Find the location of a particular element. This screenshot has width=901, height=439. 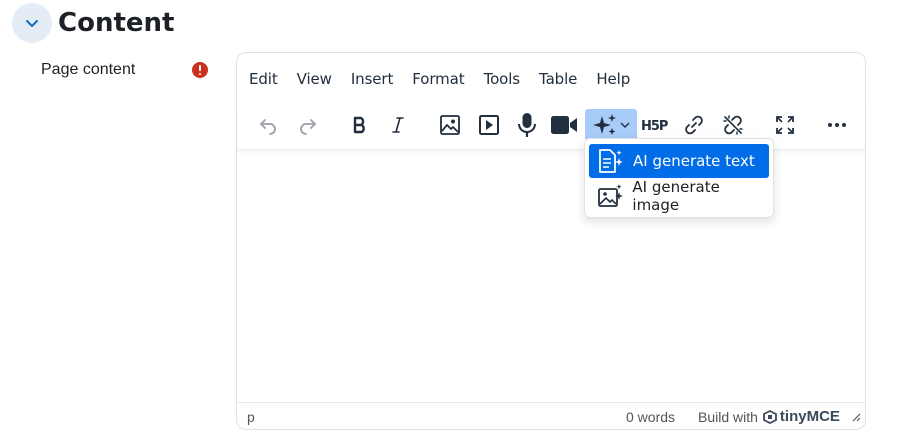

menu-edit: Edit is located at coordinates (263, 79).